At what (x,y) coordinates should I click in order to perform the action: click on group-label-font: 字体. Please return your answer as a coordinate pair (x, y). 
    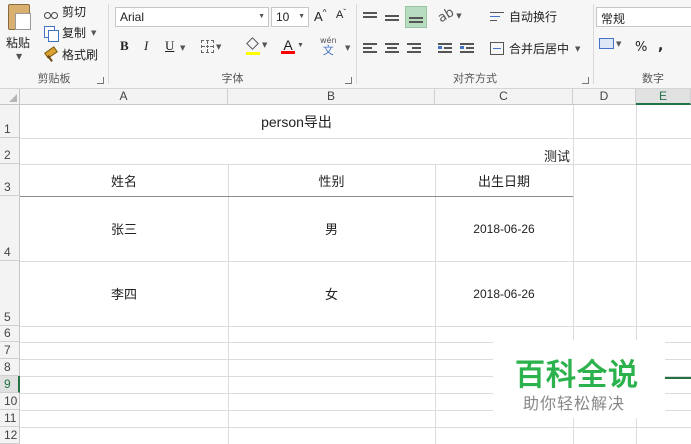
    Looking at the image, I should click on (232, 78).